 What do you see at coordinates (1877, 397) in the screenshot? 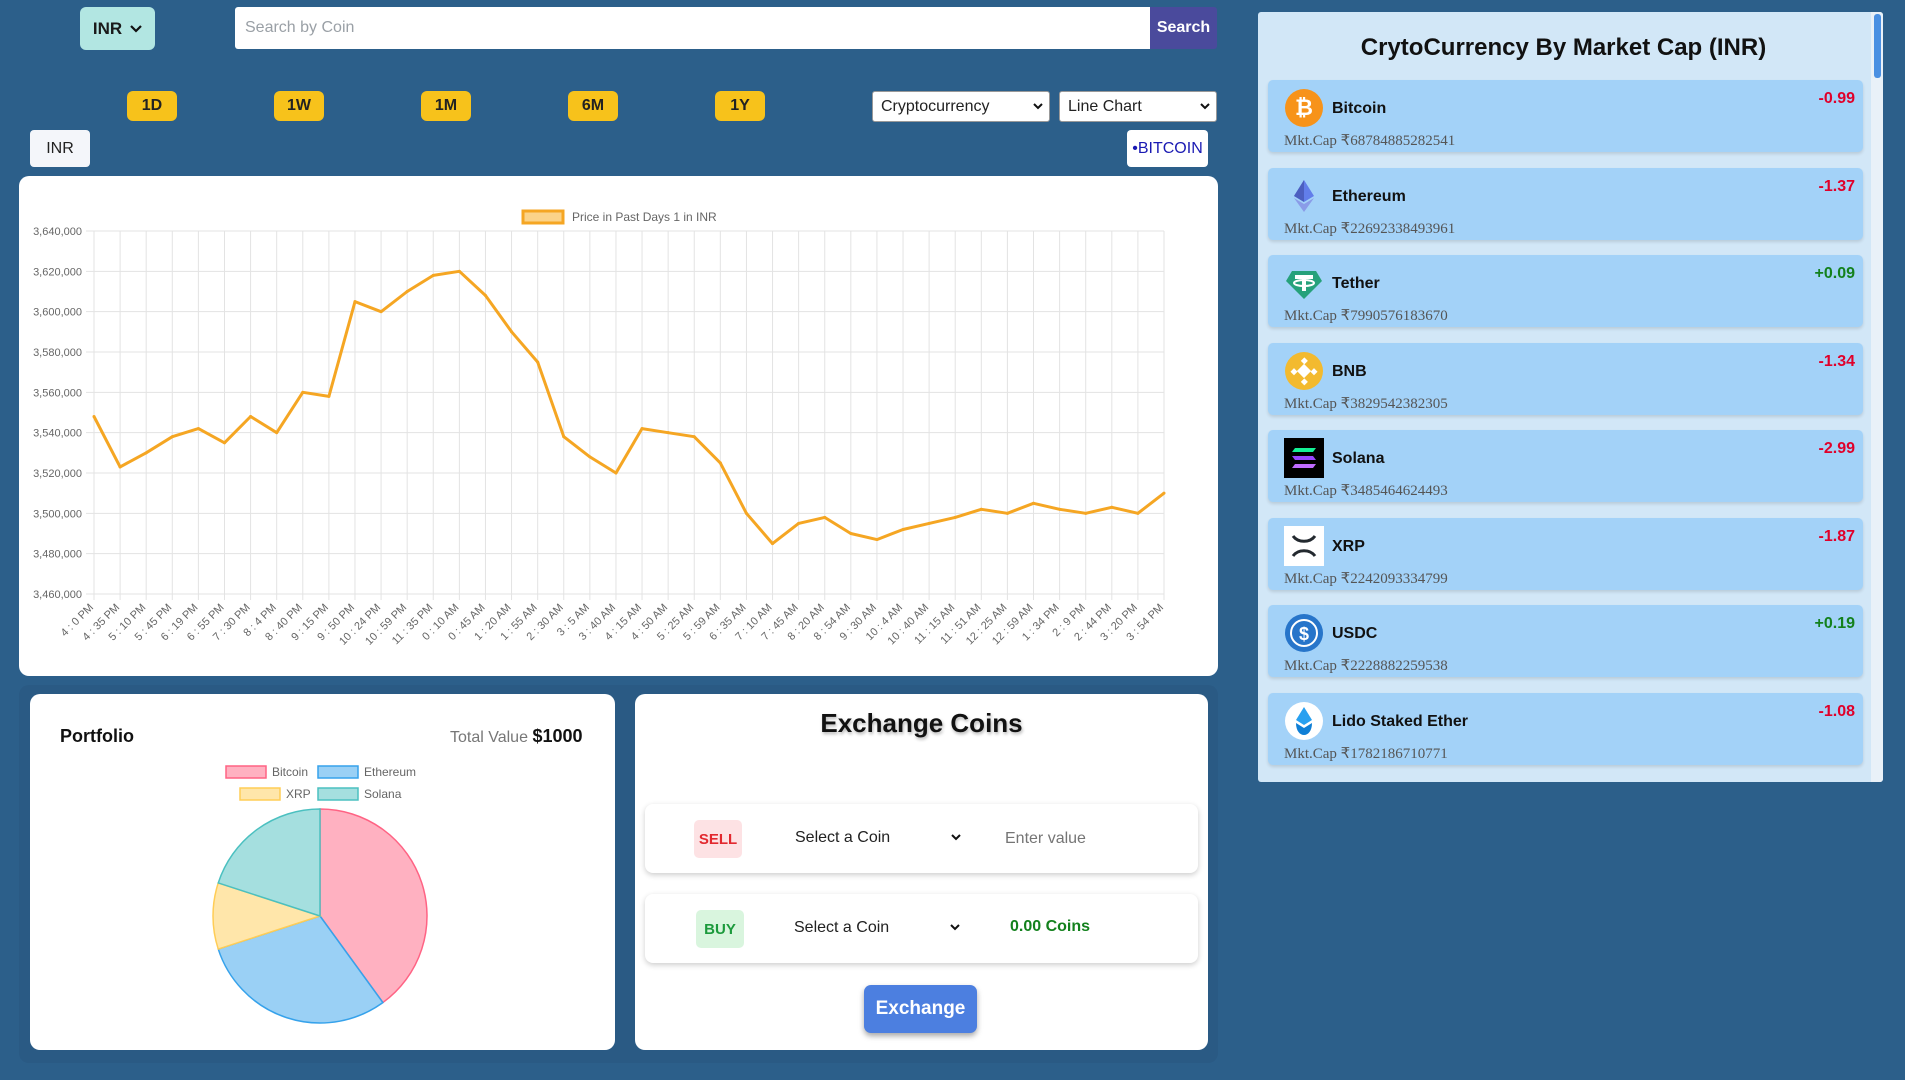
I see `scrollbar-track` at bounding box center [1877, 397].